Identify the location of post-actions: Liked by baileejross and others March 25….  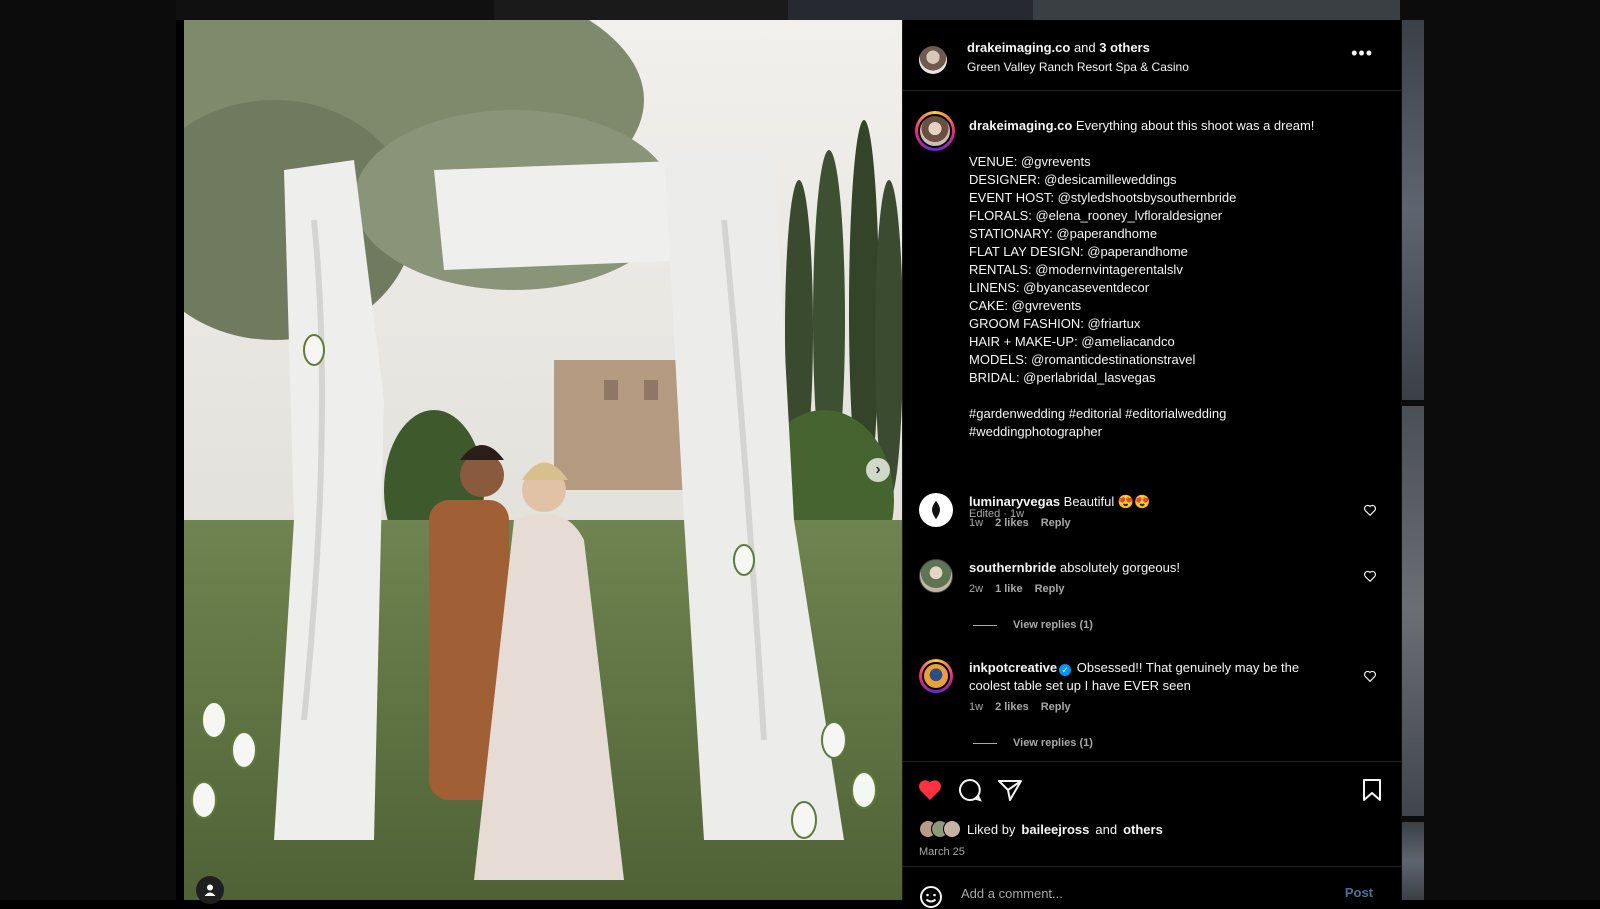
(1152, 834).